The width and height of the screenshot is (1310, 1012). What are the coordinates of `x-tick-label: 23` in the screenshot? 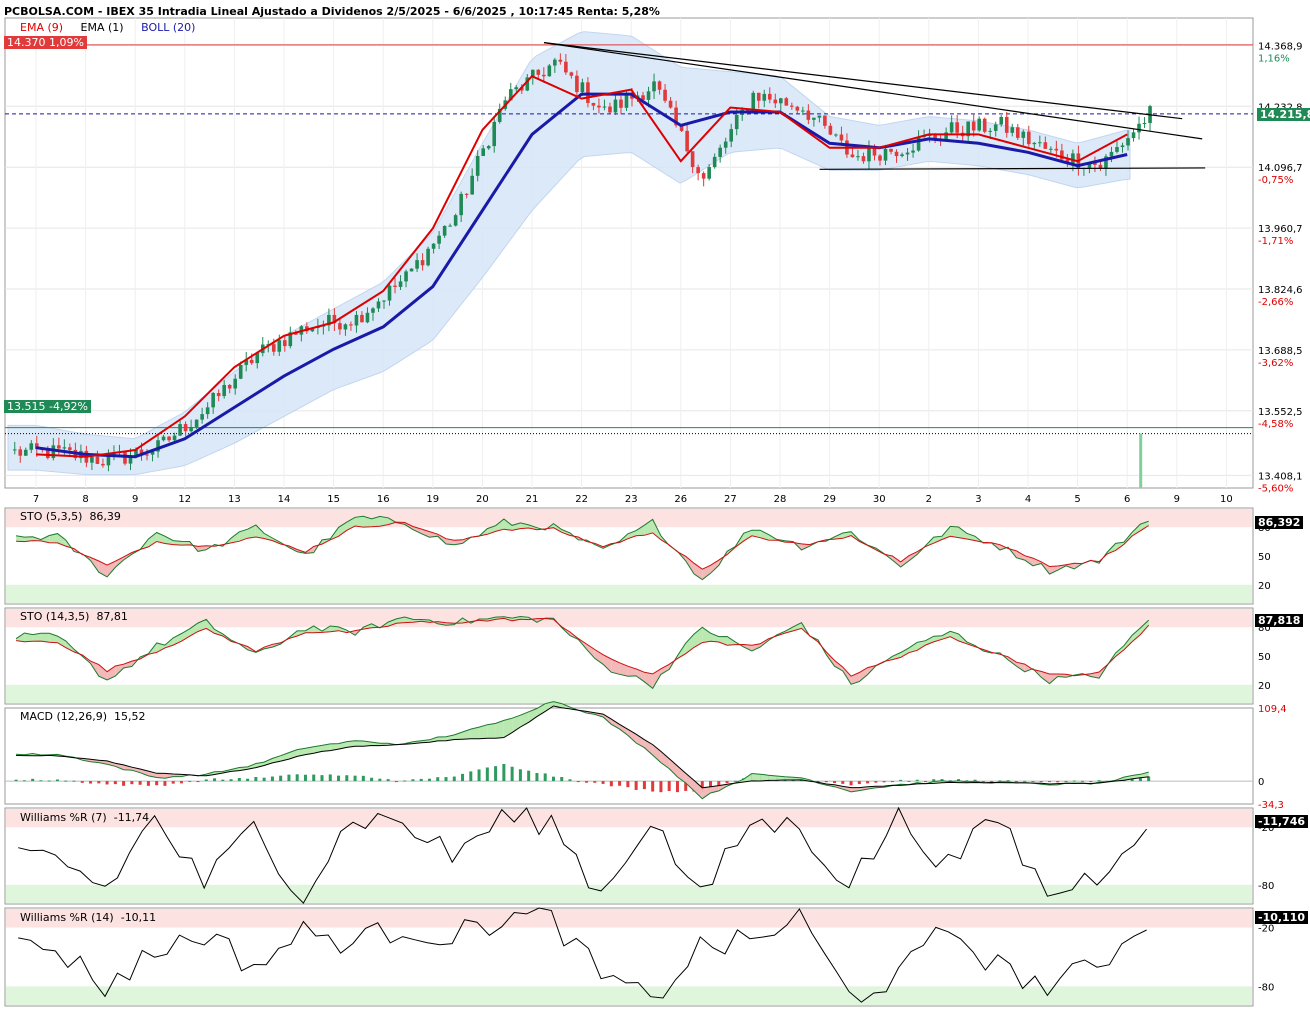 It's located at (631, 499).